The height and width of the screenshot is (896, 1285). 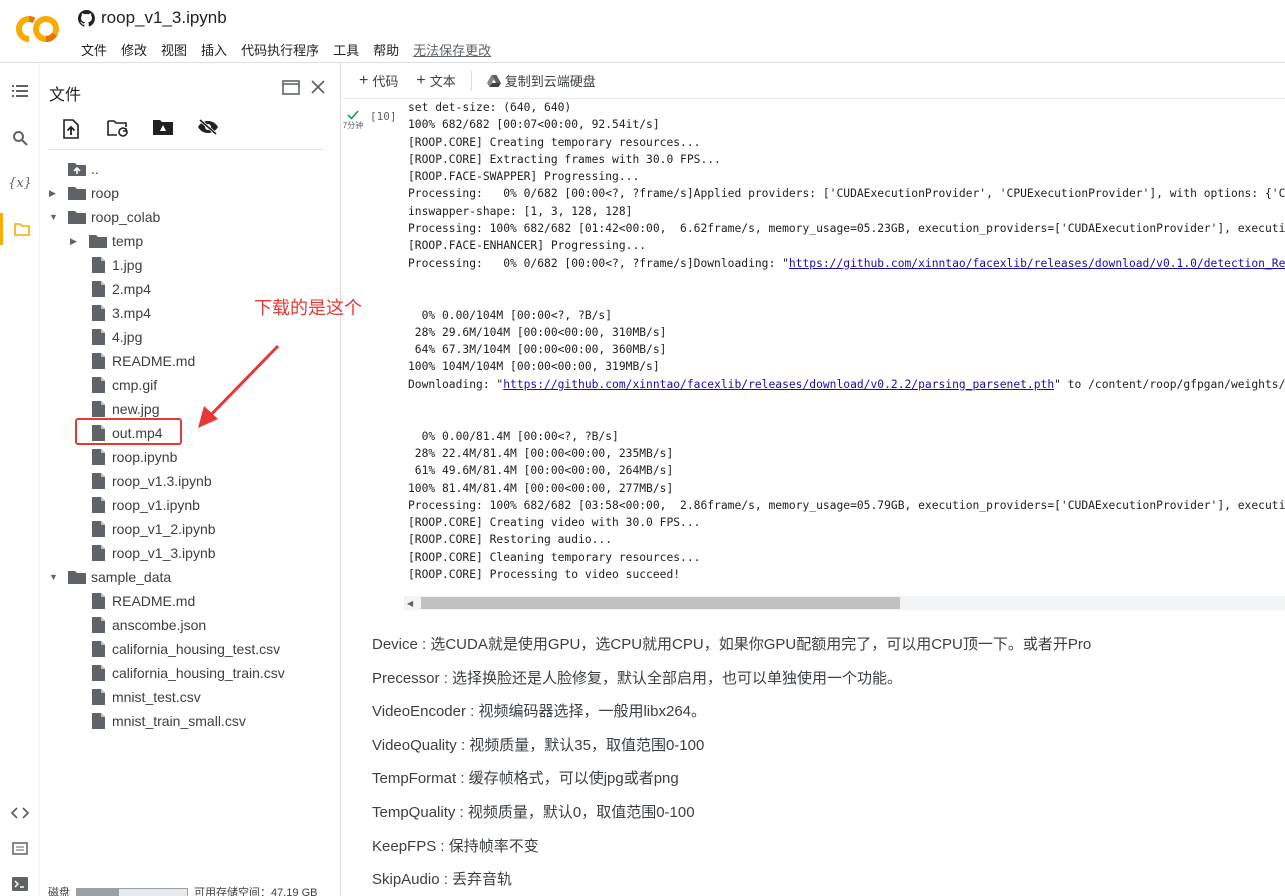 I want to click on terminal-icon, so click(x=20, y=882).